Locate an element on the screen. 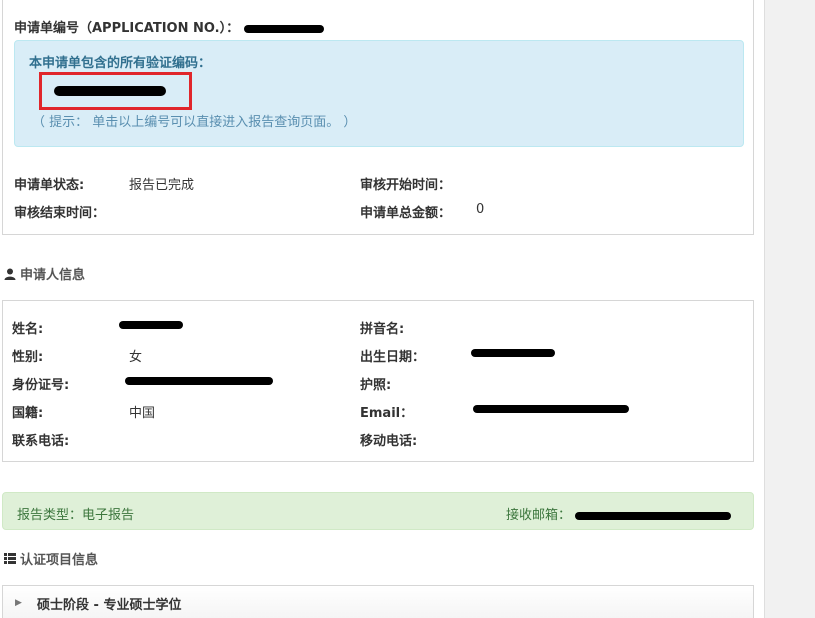  report-type: 报告类型：电子报告 is located at coordinates (76, 515).